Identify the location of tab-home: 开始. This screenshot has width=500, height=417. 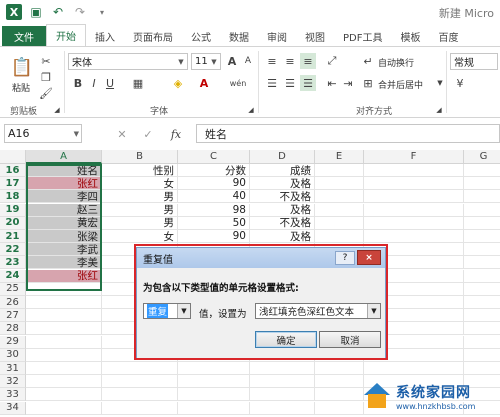
(66, 35).